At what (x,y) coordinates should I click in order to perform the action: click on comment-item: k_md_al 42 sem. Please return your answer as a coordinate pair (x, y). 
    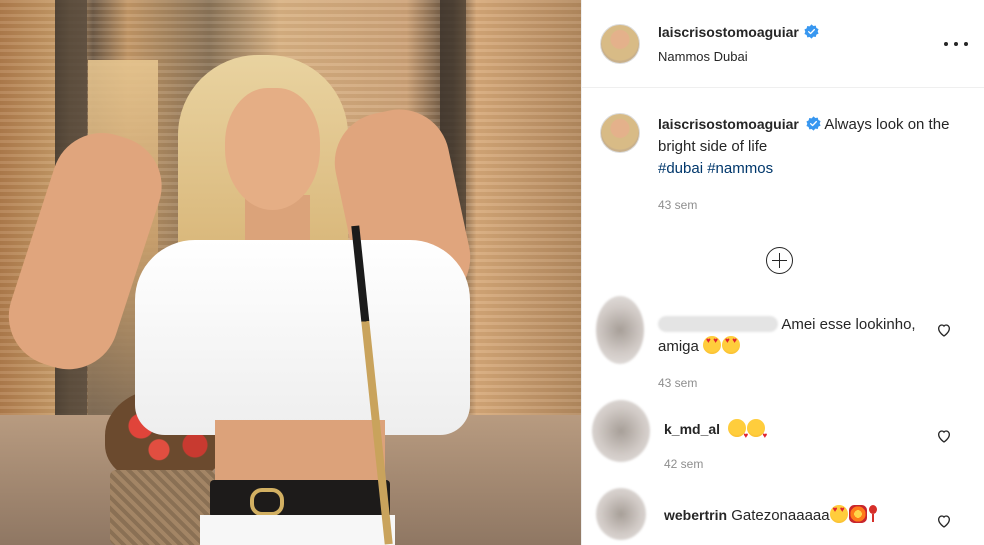
    Looking at the image, I should click on (765, 437).